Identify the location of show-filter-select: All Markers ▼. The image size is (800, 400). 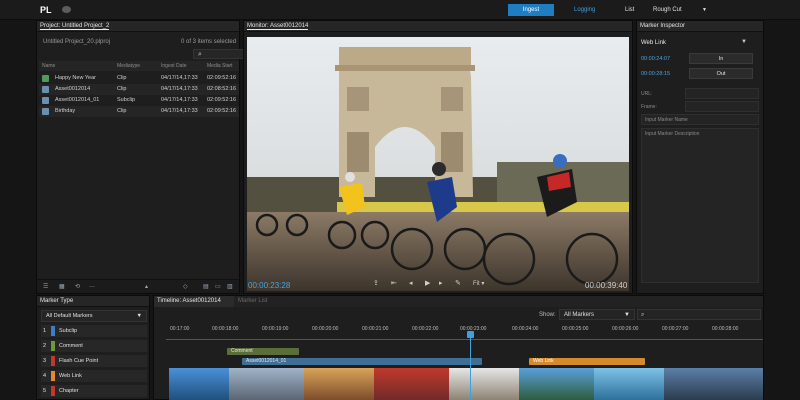
(597, 314).